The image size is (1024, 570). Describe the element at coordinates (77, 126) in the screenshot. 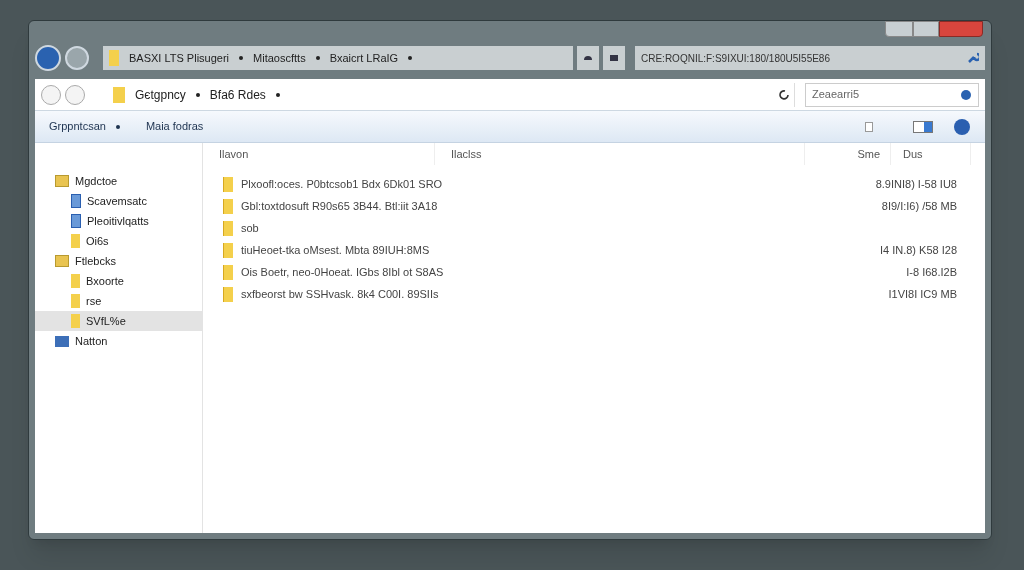

I see `toolbar-menu: Grppntcsan` at that location.